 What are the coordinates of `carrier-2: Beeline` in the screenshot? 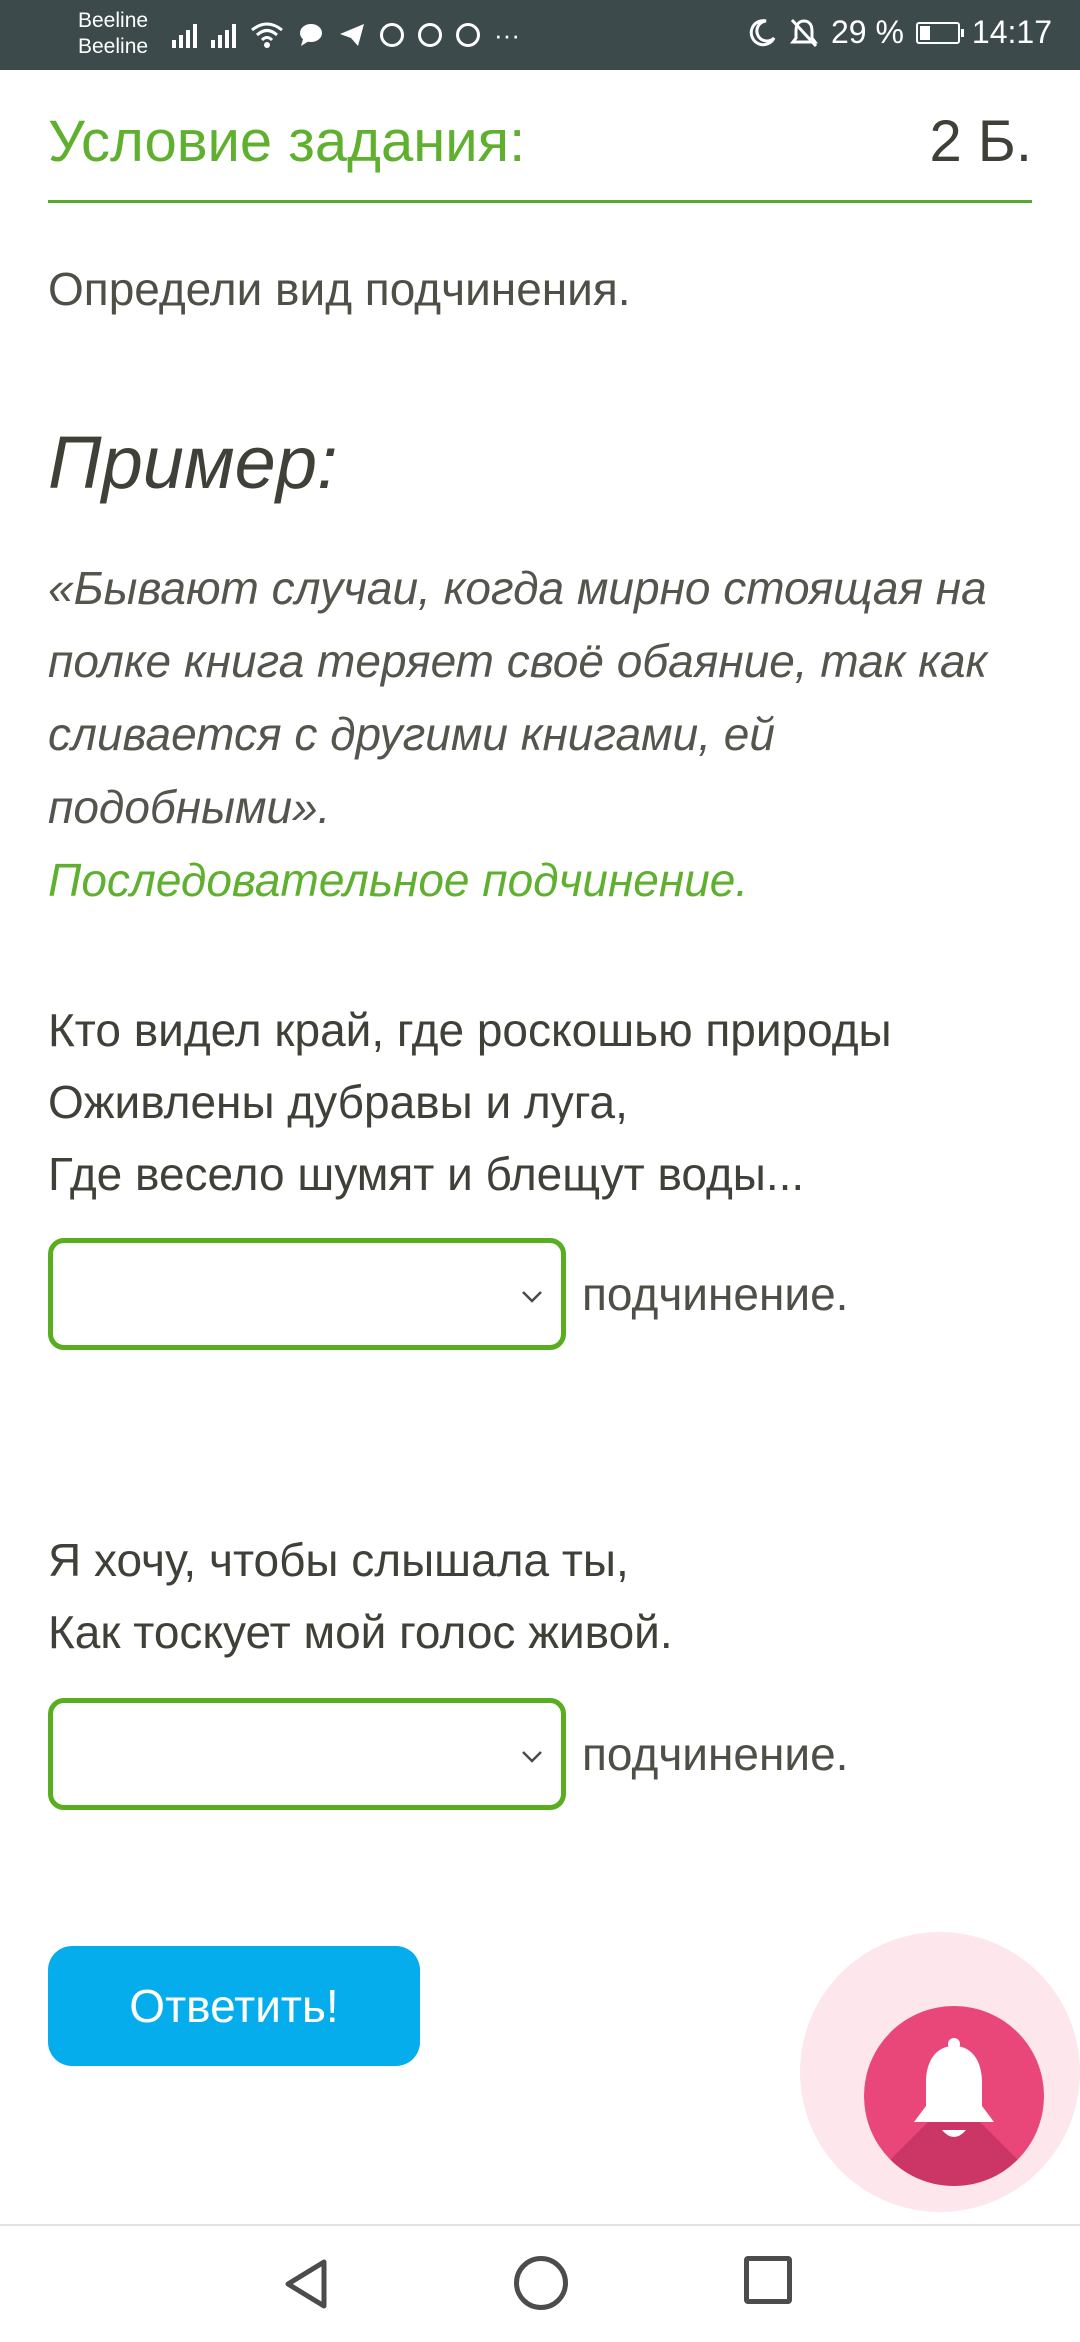 It's located at (113, 46).